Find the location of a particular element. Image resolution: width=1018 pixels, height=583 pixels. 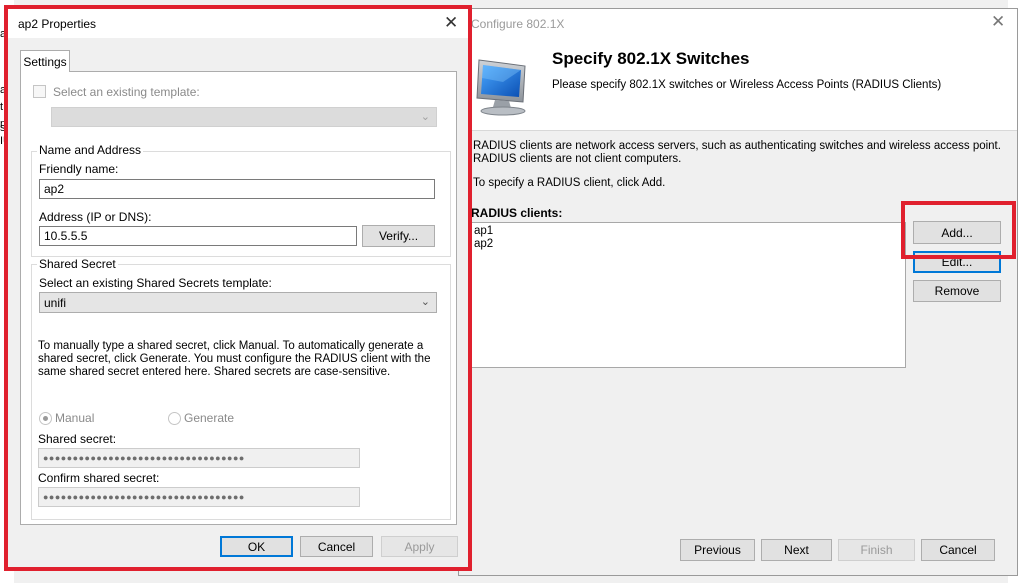

generate-radio-label: Generate is located at coordinates (209, 418).